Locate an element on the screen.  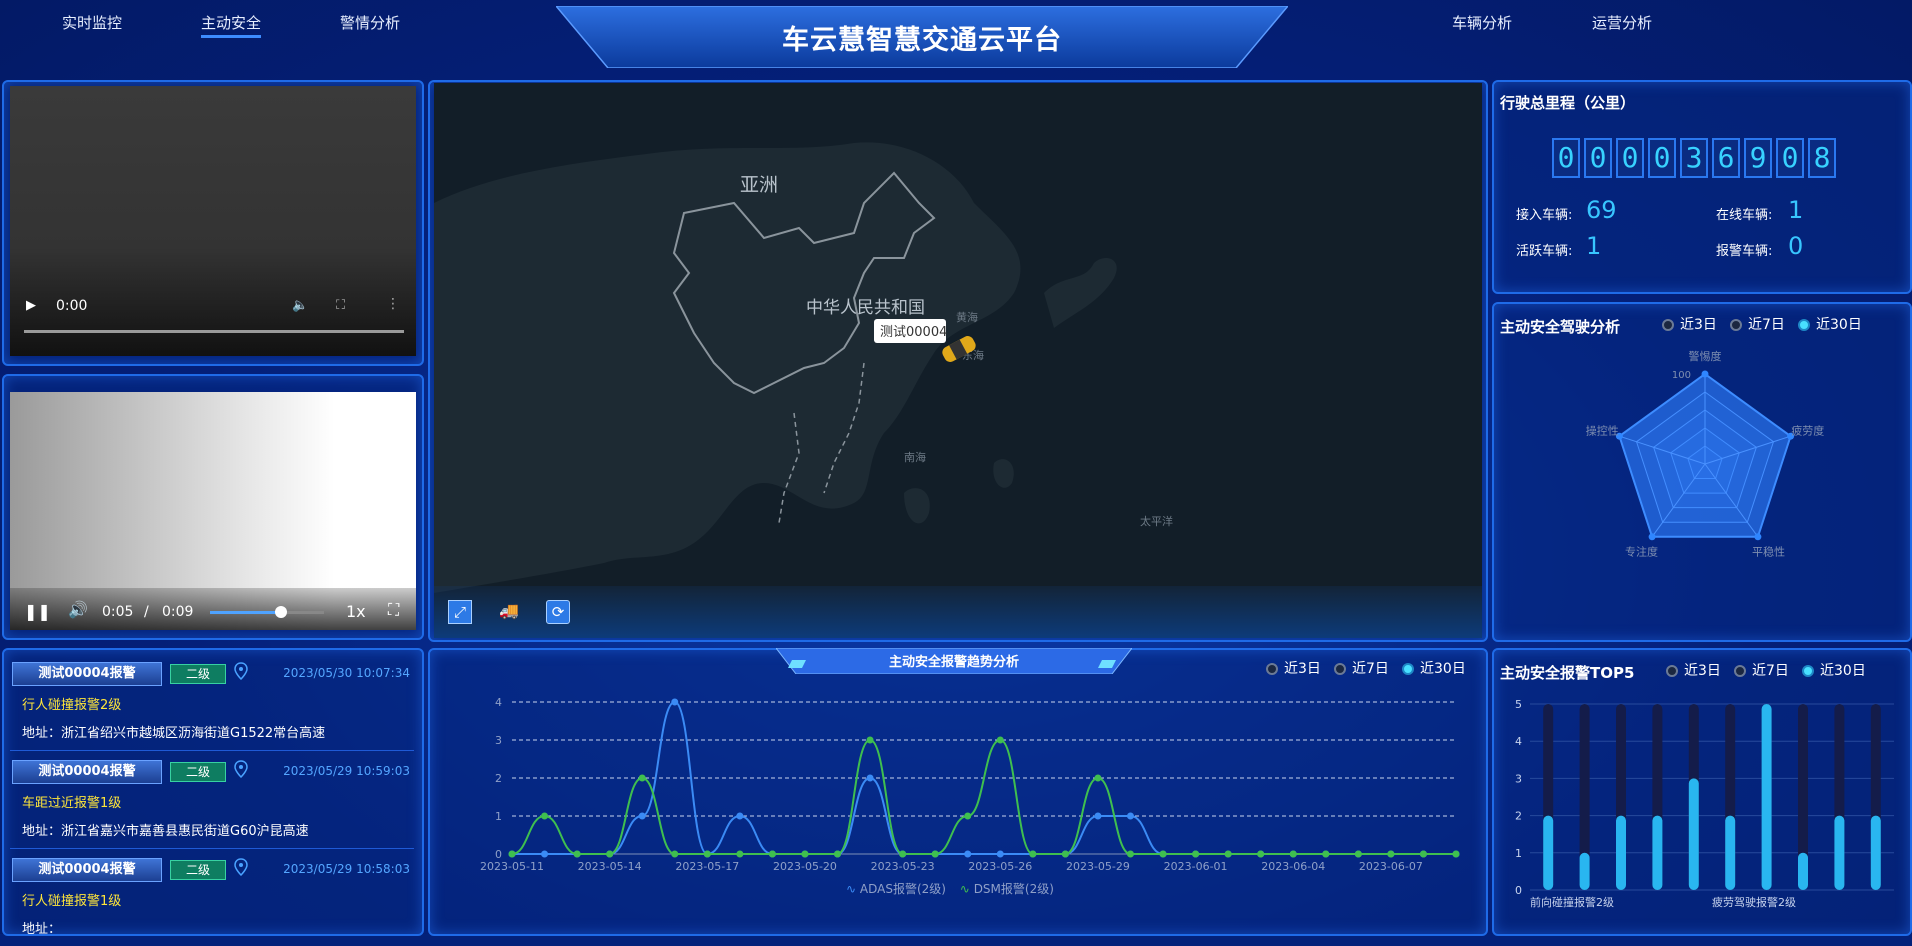
radar-range-3d: 近3日 is located at coordinates (1689, 324).